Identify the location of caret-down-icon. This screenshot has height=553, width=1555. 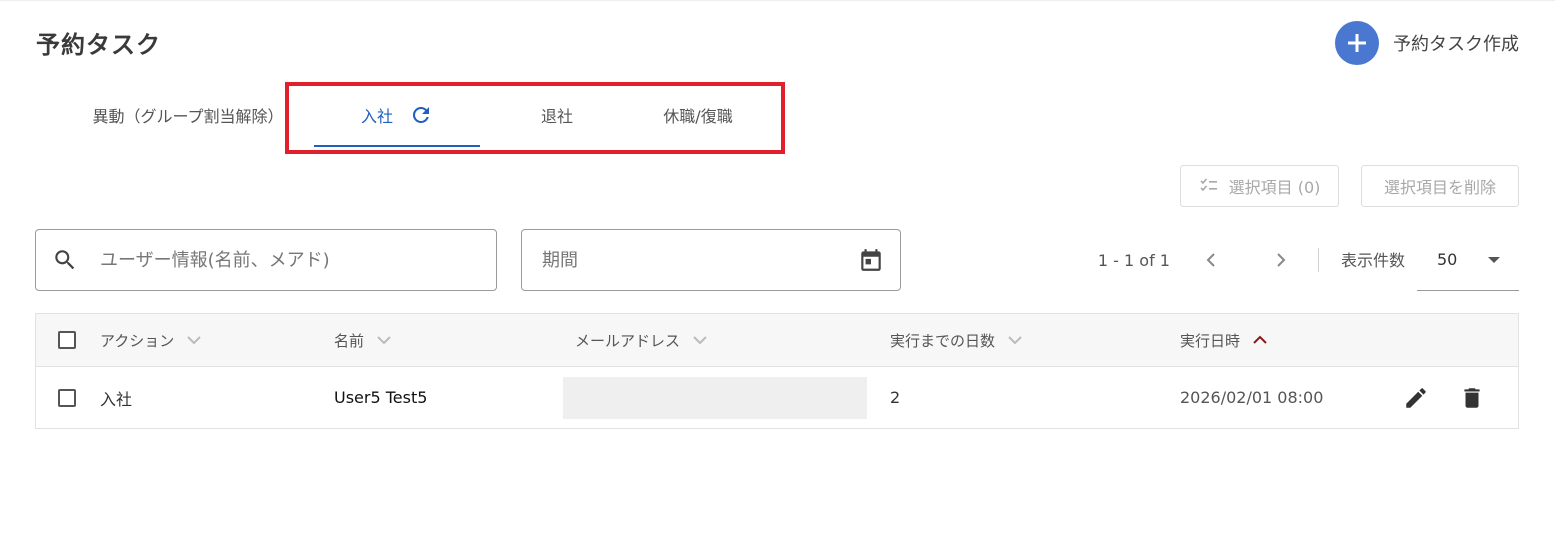
(1494, 260).